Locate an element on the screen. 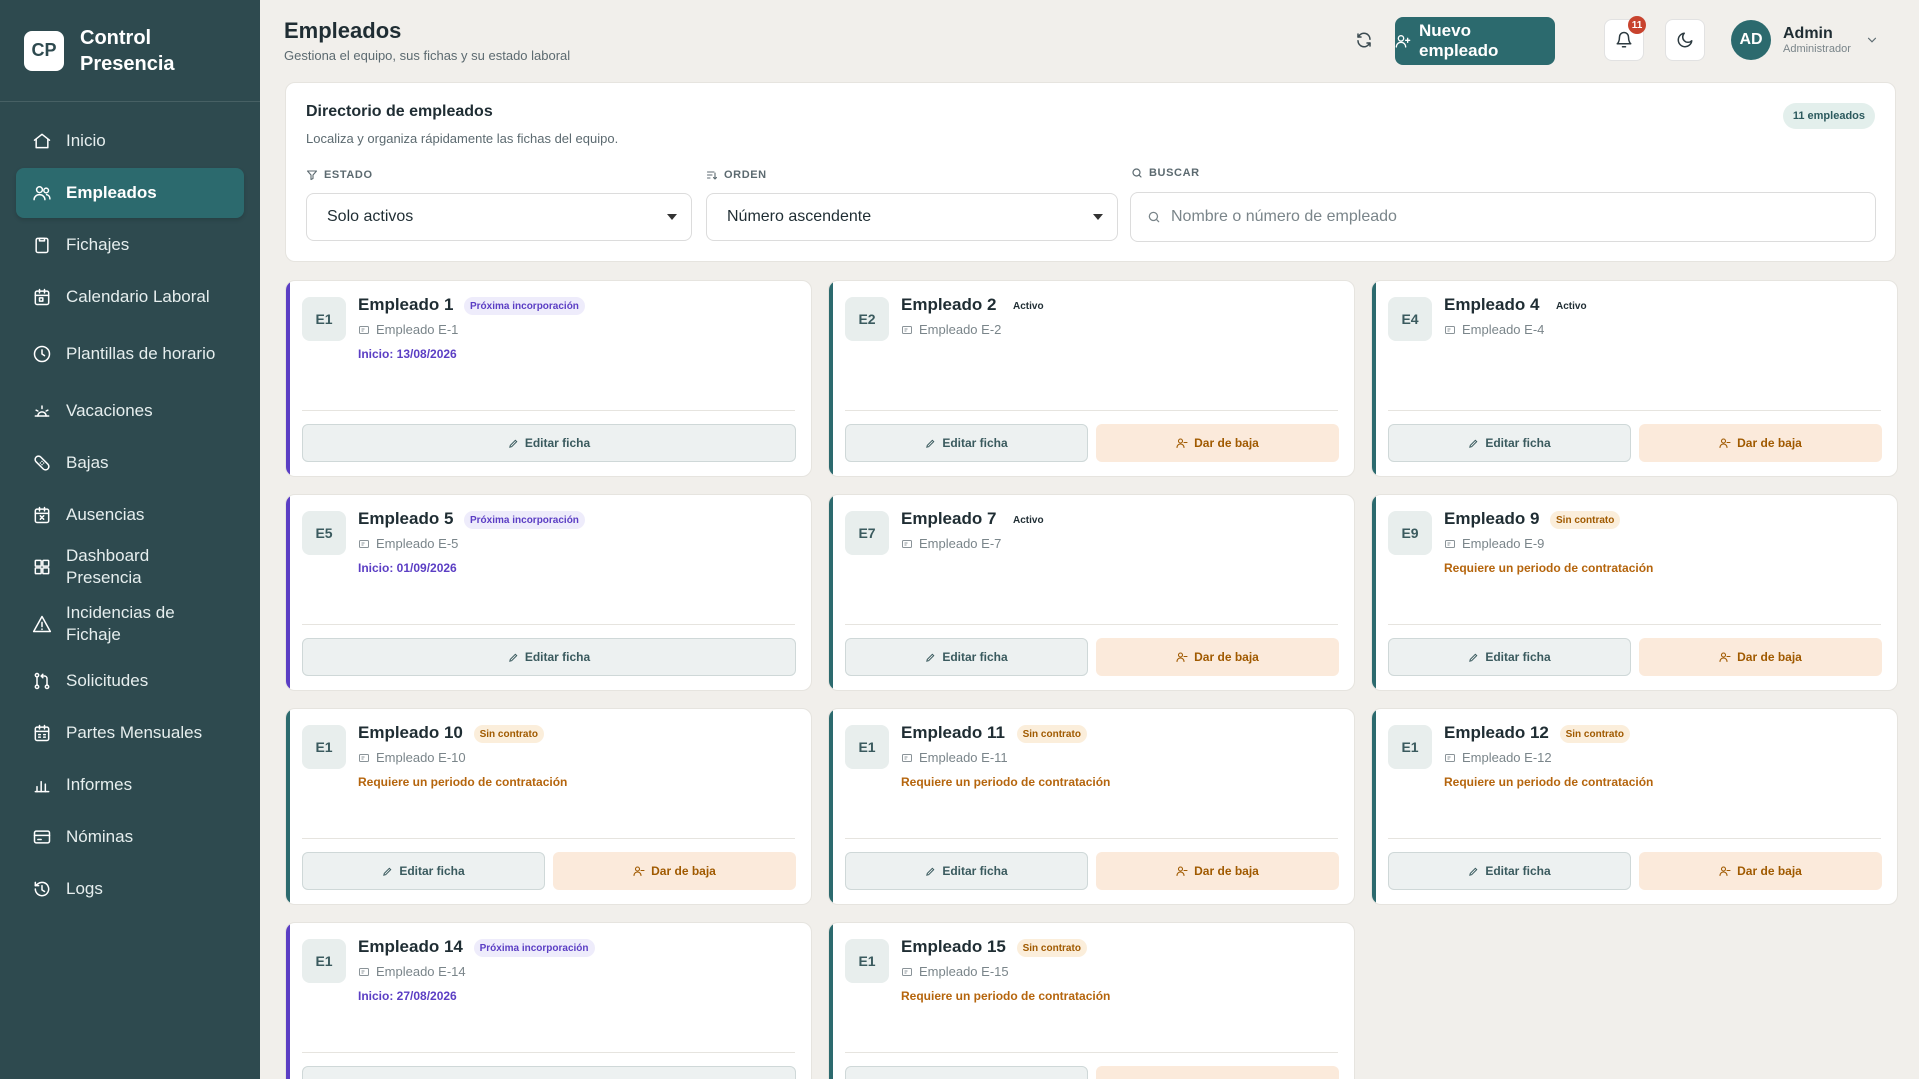 Image resolution: width=1919 pixels, height=1079 pixels. search-field is located at coordinates (1503, 217).